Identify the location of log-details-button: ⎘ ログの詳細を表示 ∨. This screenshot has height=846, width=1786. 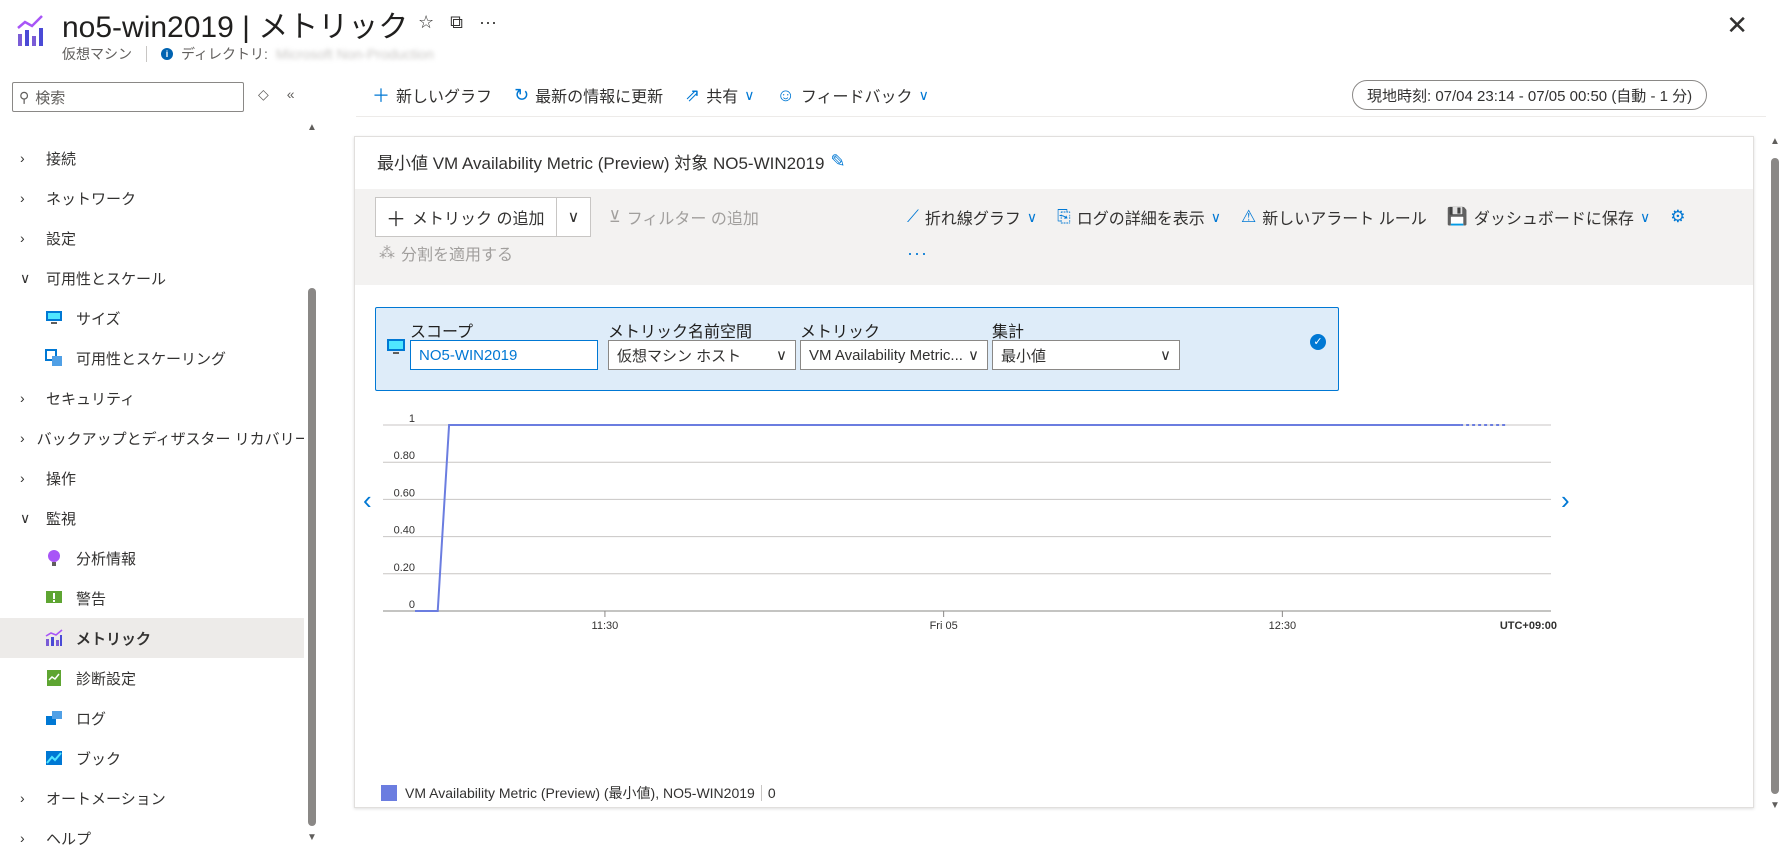
(1139, 217).